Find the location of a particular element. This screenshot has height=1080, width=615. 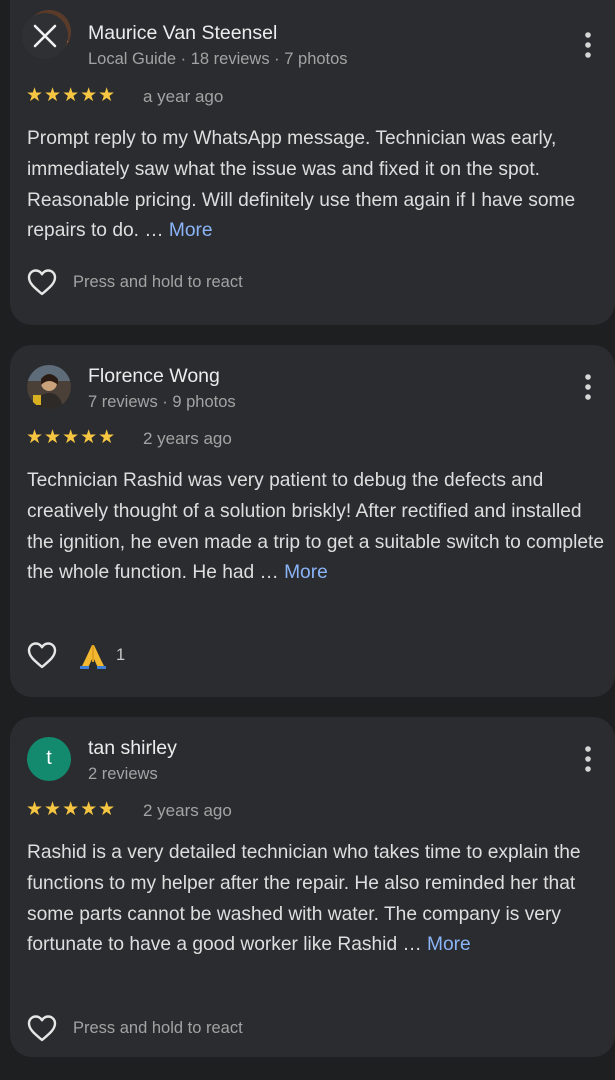

avatar: t is located at coordinates (49, 759).